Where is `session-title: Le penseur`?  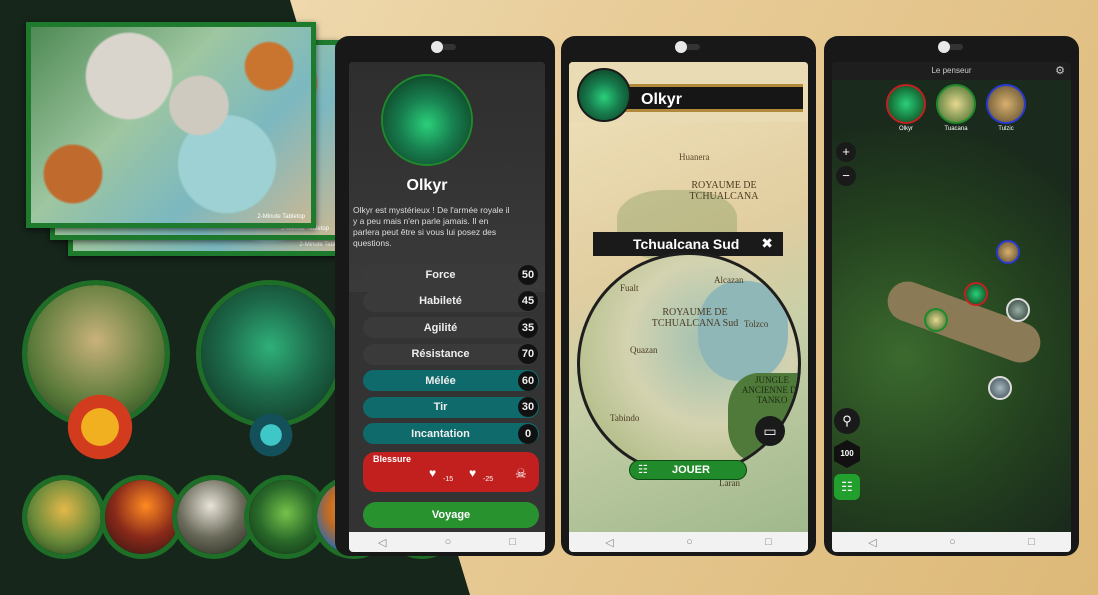
session-title: Le penseur is located at coordinates (951, 70).